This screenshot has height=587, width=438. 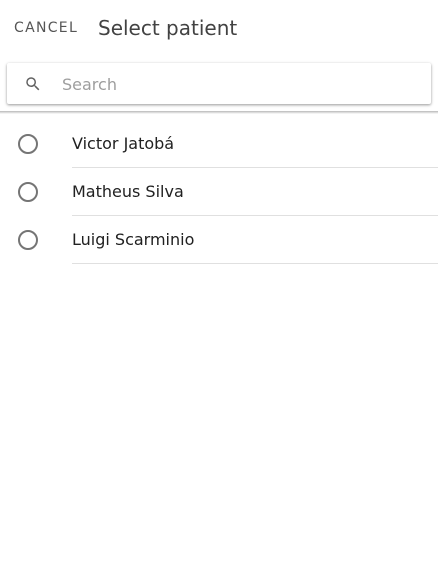 I want to click on page-title: Select patient, so click(x=168, y=28).